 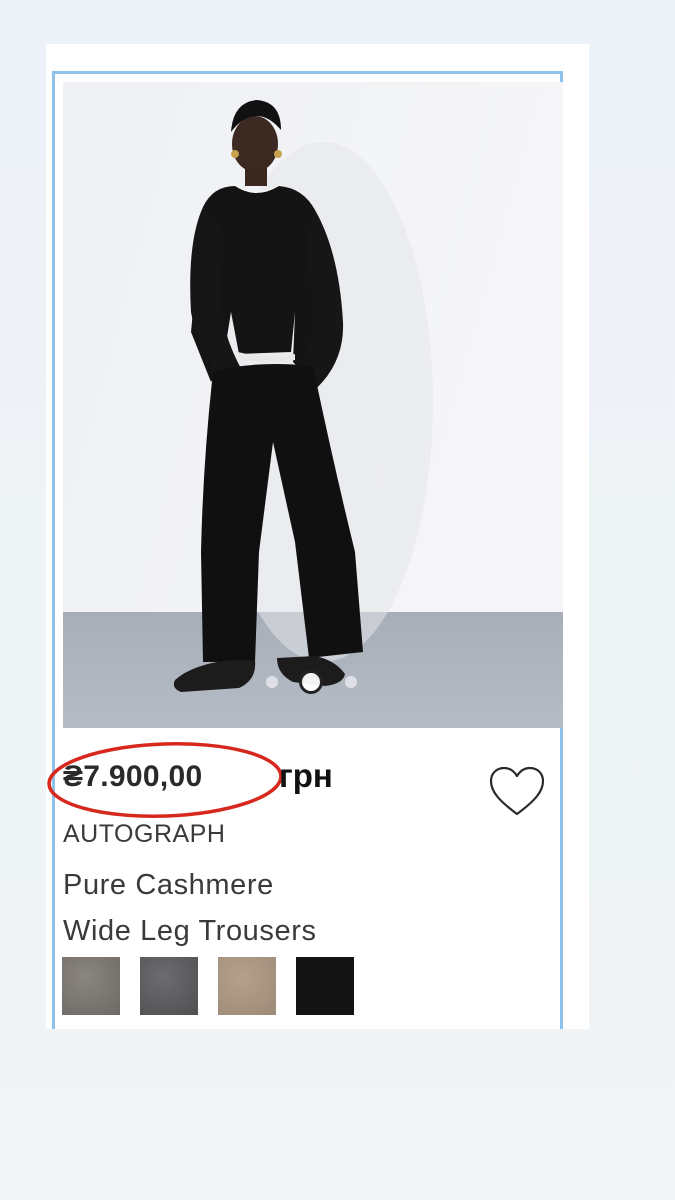 What do you see at coordinates (169, 986) in the screenshot?
I see `swatch-charcoal` at bounding box center [169, 986].